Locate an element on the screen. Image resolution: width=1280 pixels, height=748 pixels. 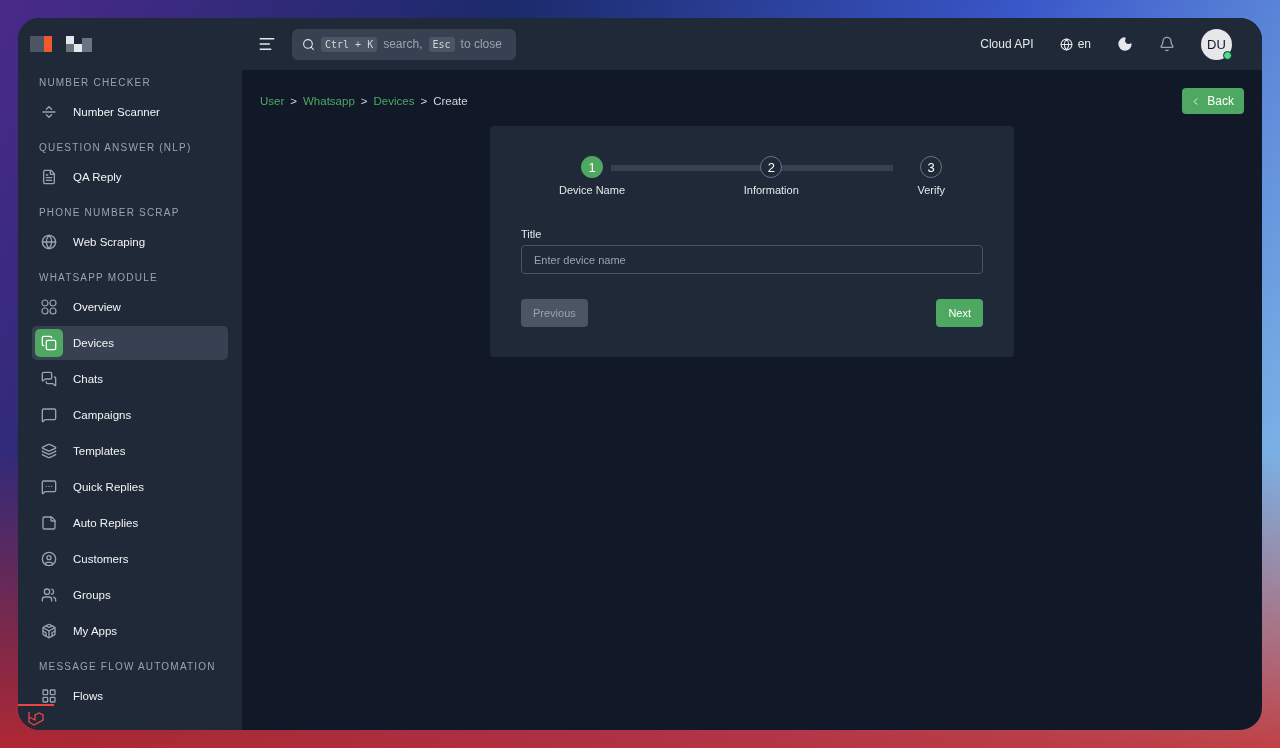
sidebar-item: Devices is located at coordinates (130, 343).